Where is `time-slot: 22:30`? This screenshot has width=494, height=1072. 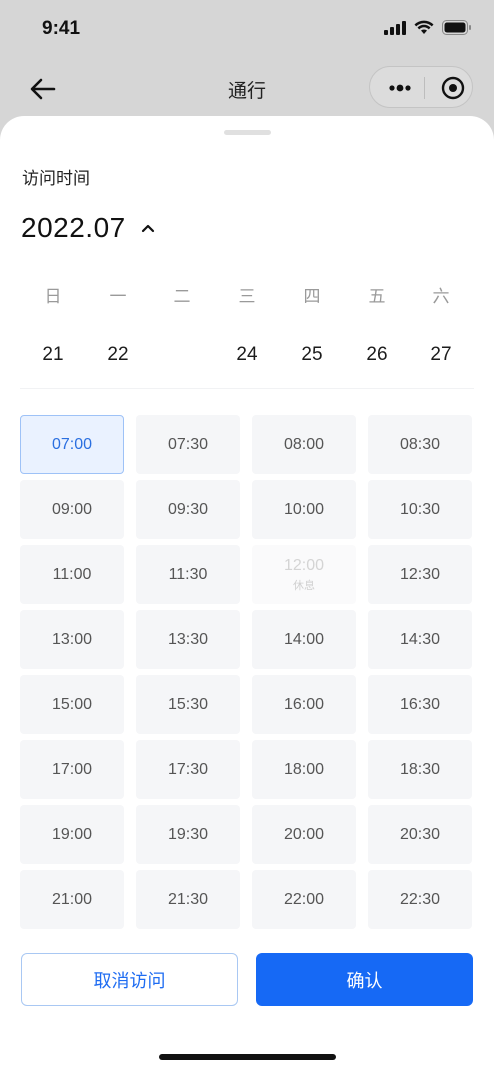
time-slot: 22:30 is located at coordinates (420, 899).